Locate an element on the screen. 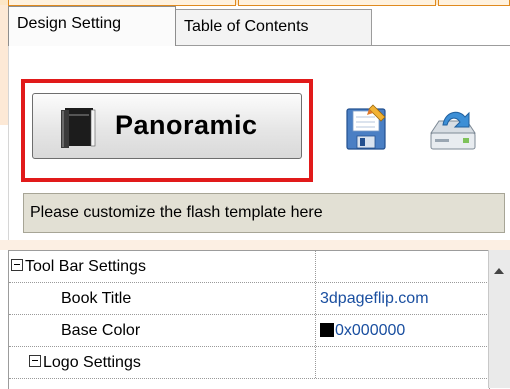 The image size is (510, 389). save-template-icon is located at coordinates (368, 128).